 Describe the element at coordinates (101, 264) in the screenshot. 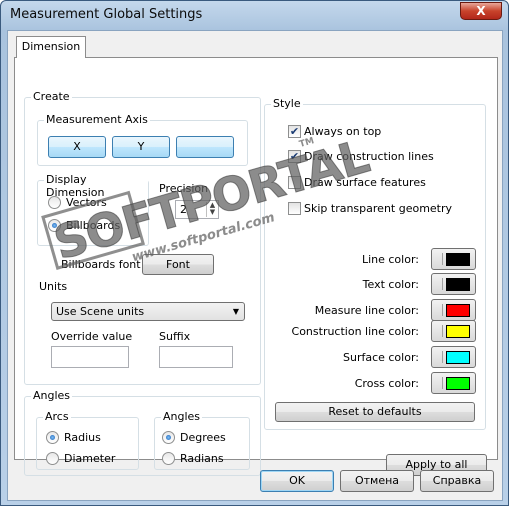

I see `billboards-font-label: Billboards font` at that location.